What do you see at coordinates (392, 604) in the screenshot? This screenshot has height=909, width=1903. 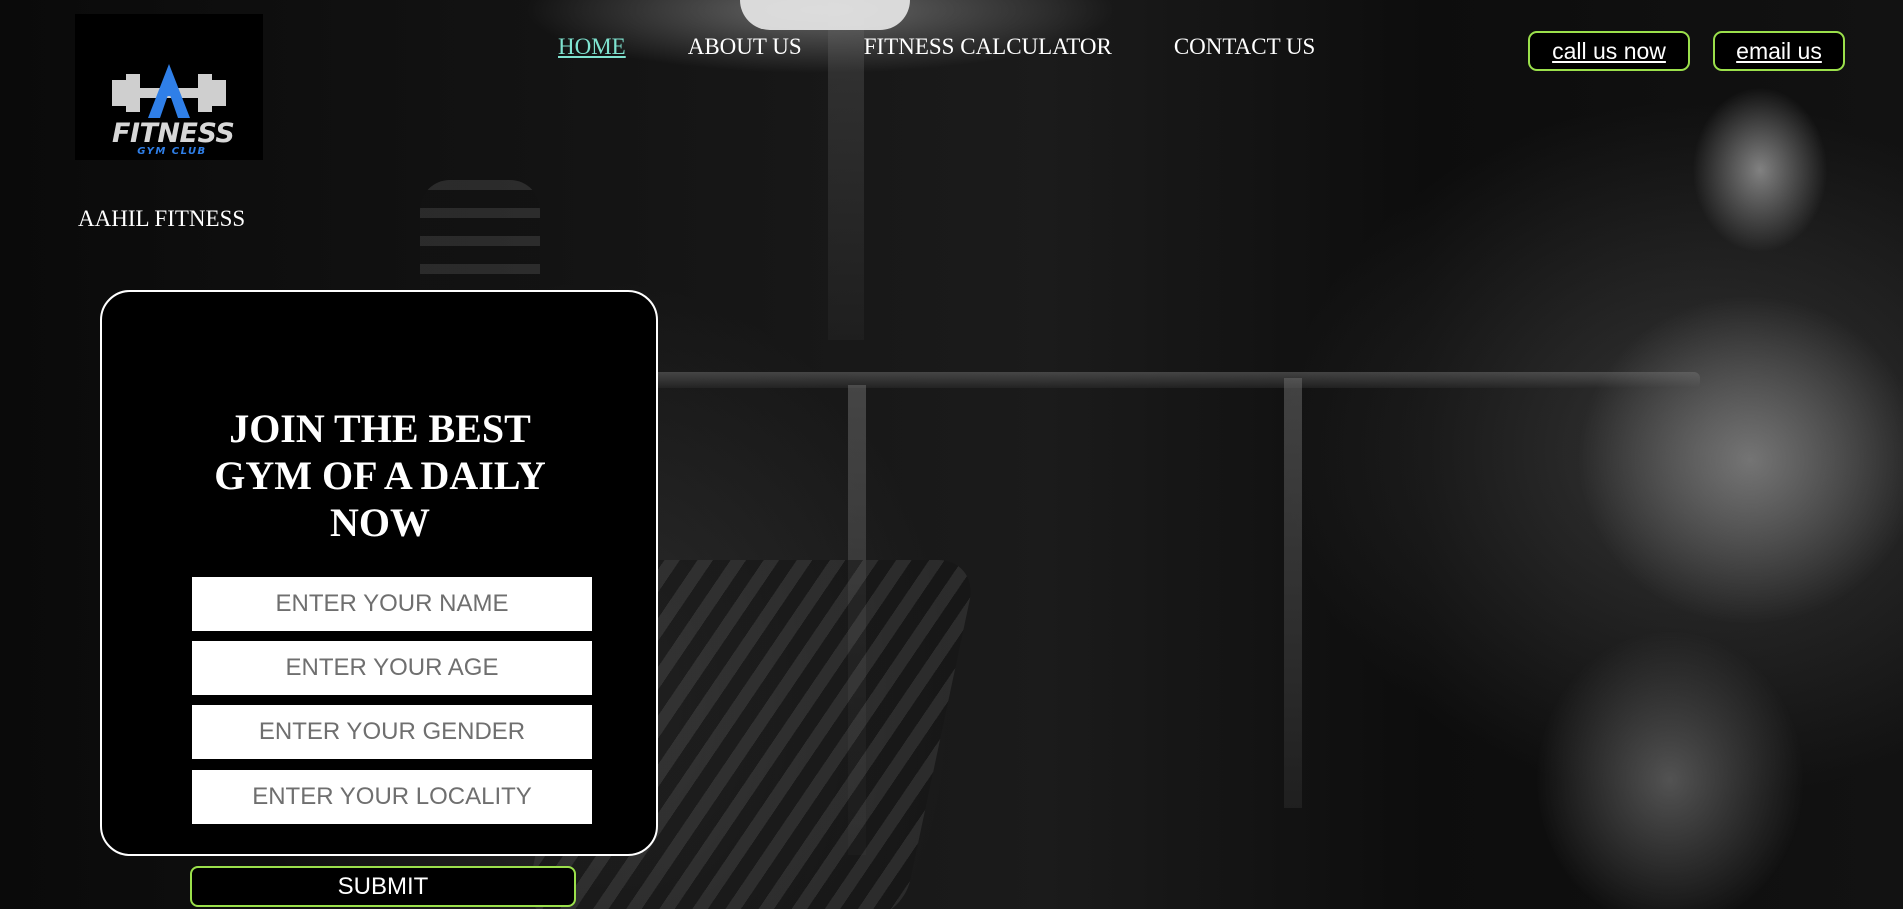 I see `name-input` at bounding box center [392, 604].